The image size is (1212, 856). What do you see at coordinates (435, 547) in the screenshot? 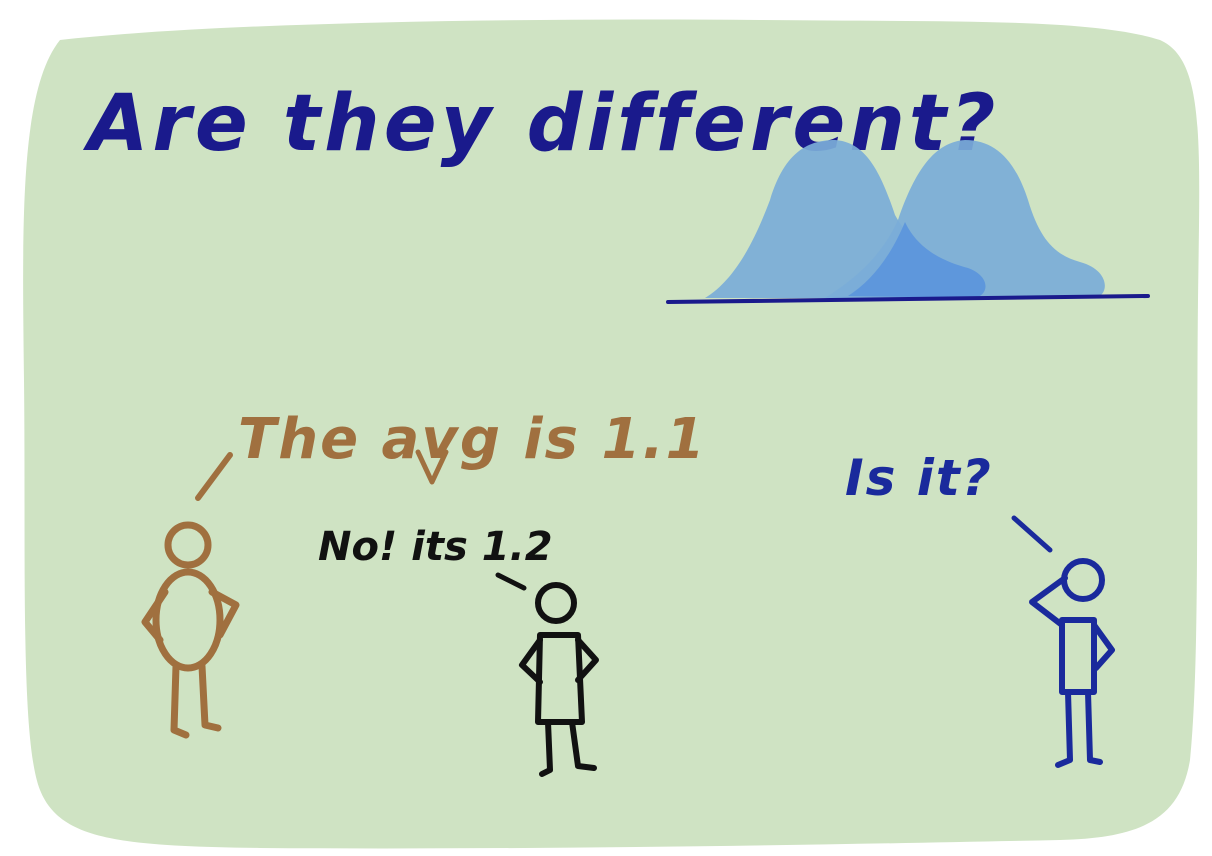
I see `black-speech-text: No! its 1.2` at bounding box center [435, 547].